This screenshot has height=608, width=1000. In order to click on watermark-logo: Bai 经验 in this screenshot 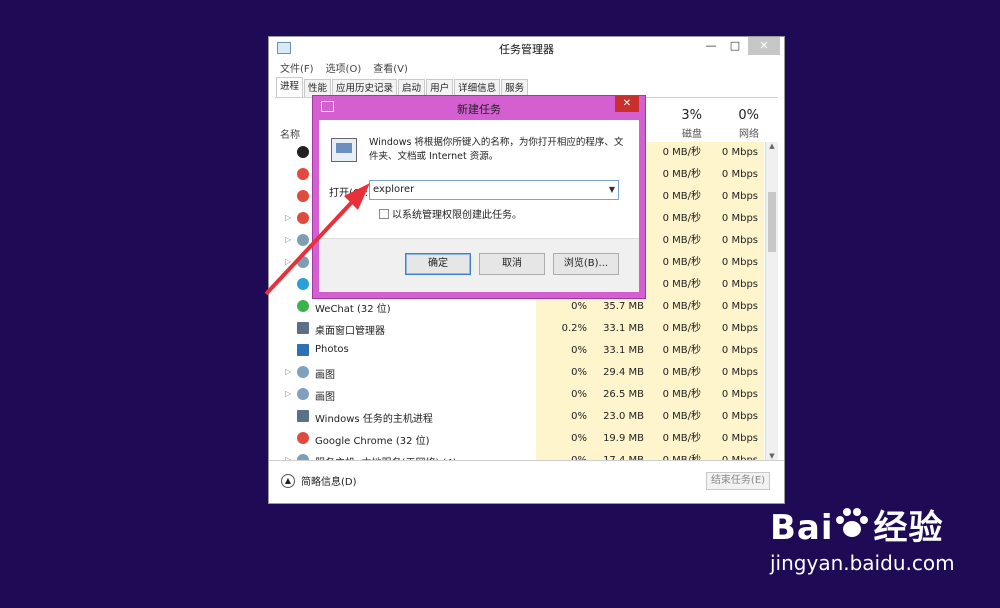, I will do `click(862, 524)`.